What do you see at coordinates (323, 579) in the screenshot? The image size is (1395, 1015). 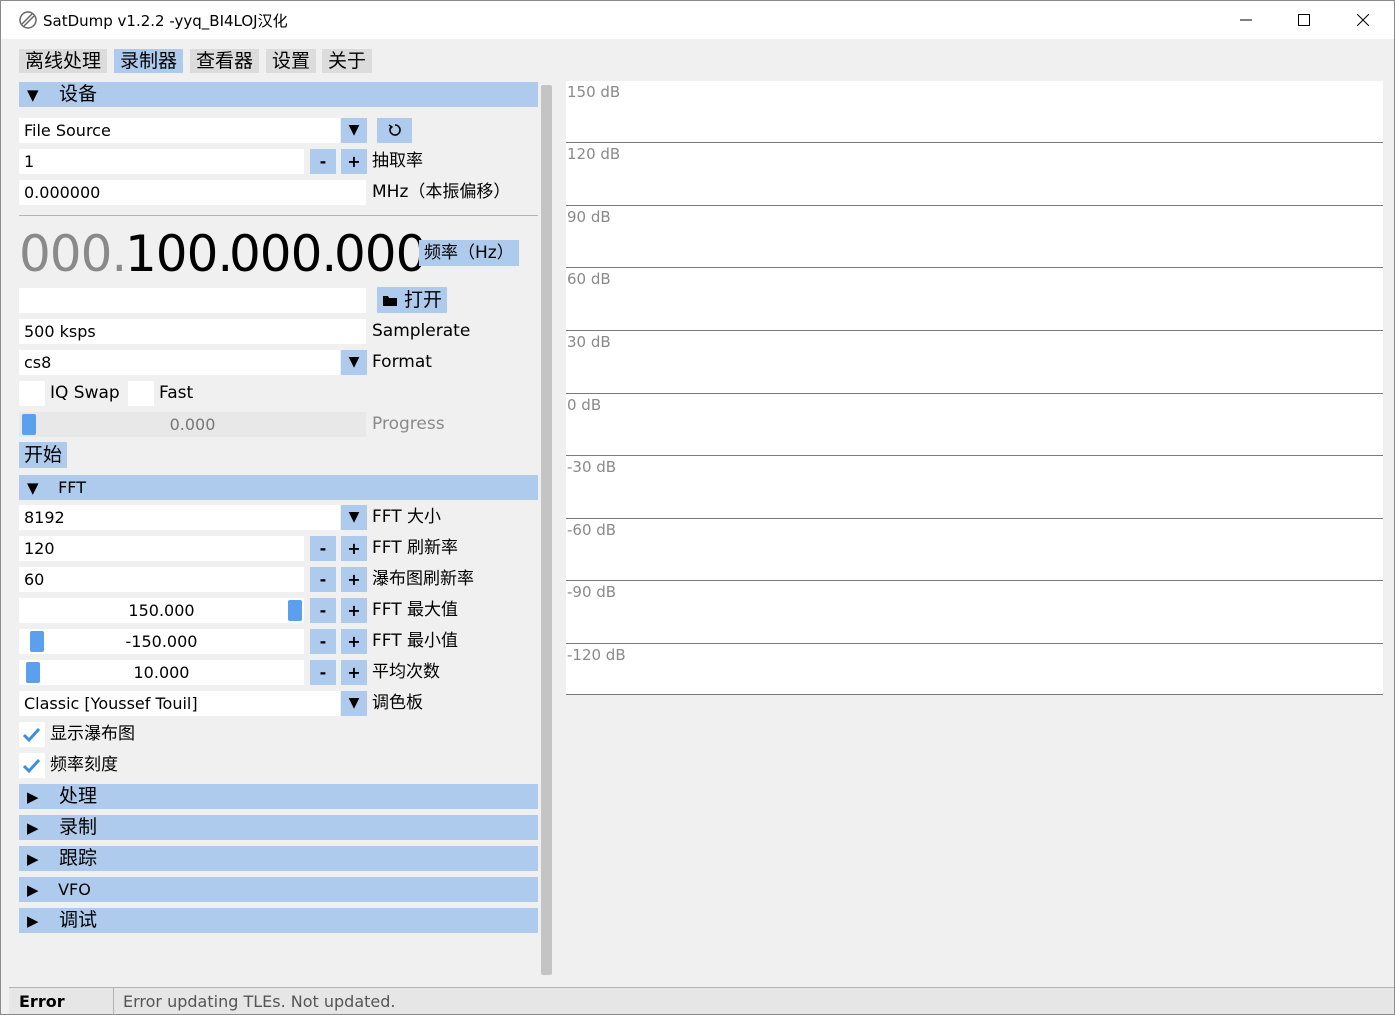 I see `waterfall-rate-minus-button: -` at bounding box center [323, 579].